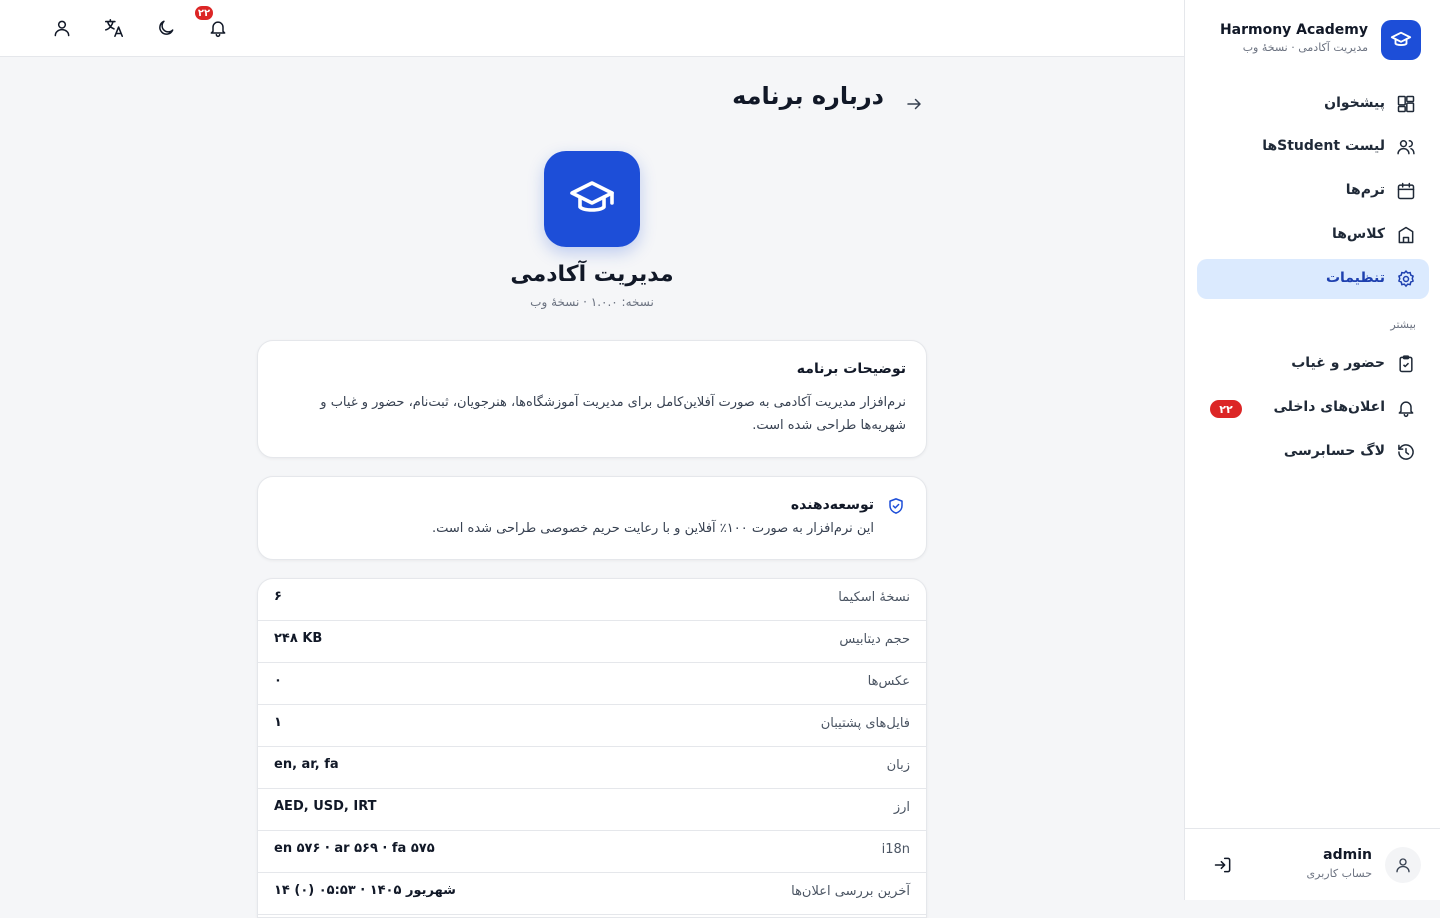 The image size is (1440, 918). What do you see at coordinates (592, 768) in the screenshot?
I see `info-row: زبان en, ar, fa` at bounding box center [592, 768].